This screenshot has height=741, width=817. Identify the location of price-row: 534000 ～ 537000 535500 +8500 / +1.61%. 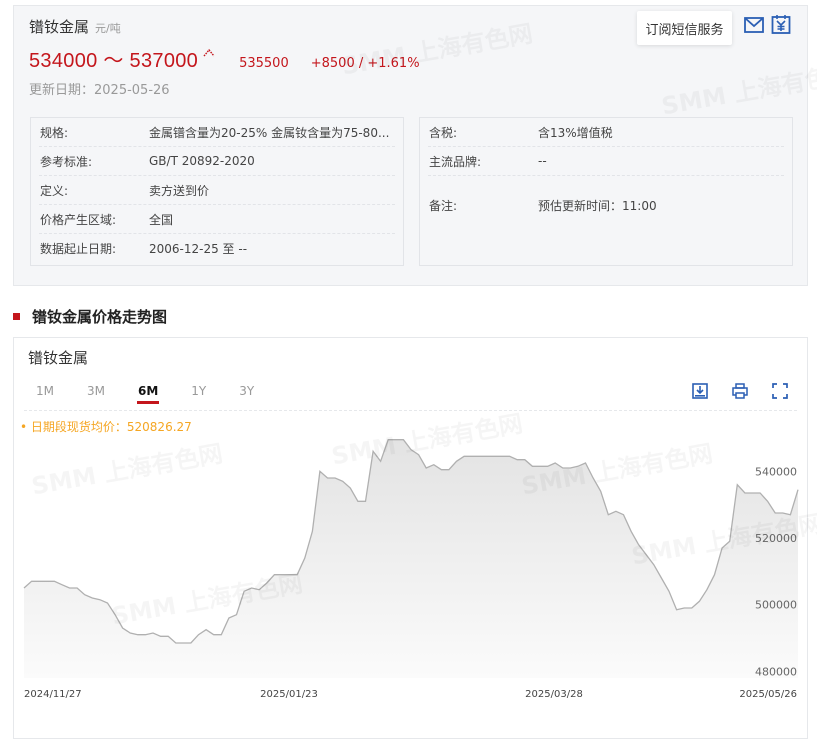
(224, 58).